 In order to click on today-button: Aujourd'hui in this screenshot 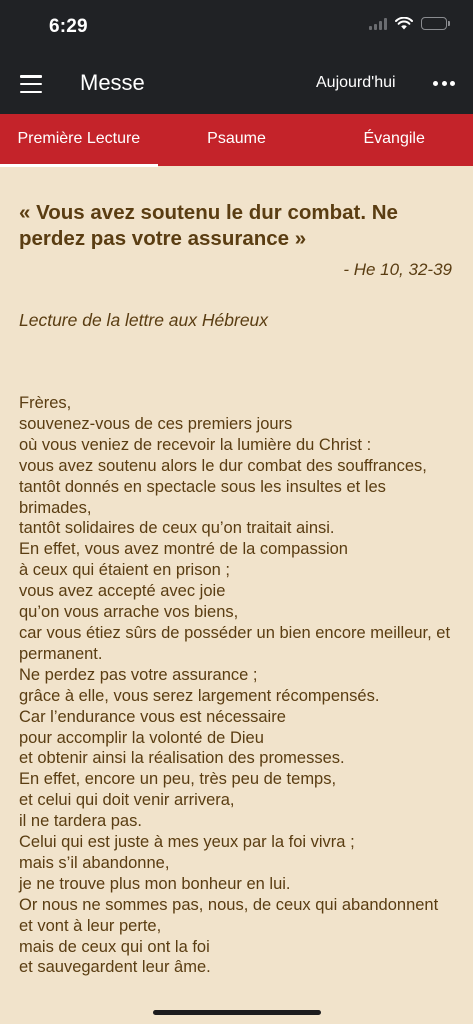, I will do `click(356, 83)`.